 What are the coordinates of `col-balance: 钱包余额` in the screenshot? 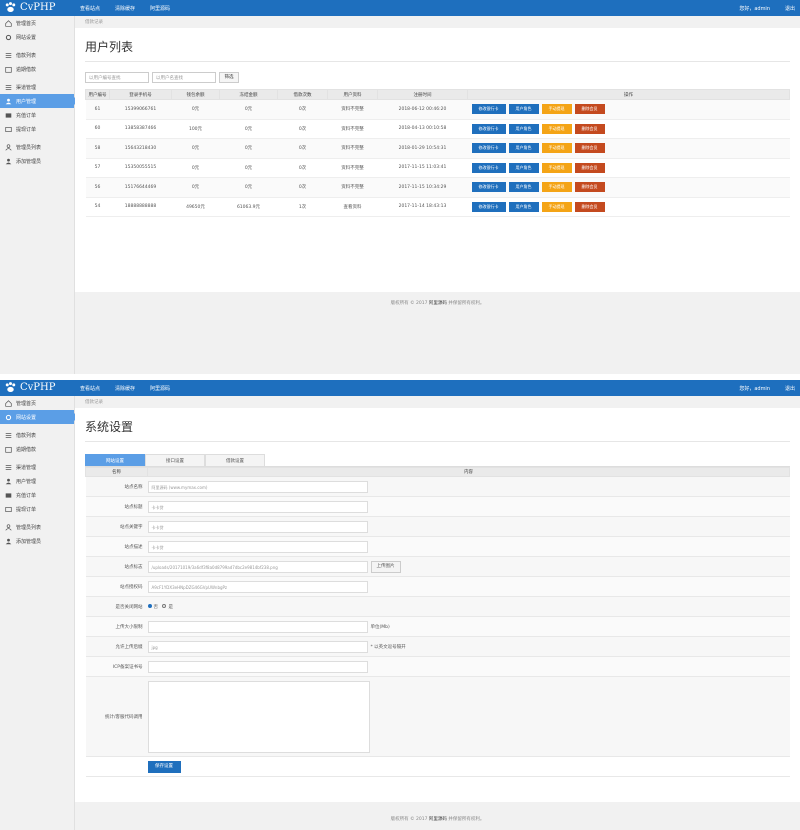 It's located at (195, 94).